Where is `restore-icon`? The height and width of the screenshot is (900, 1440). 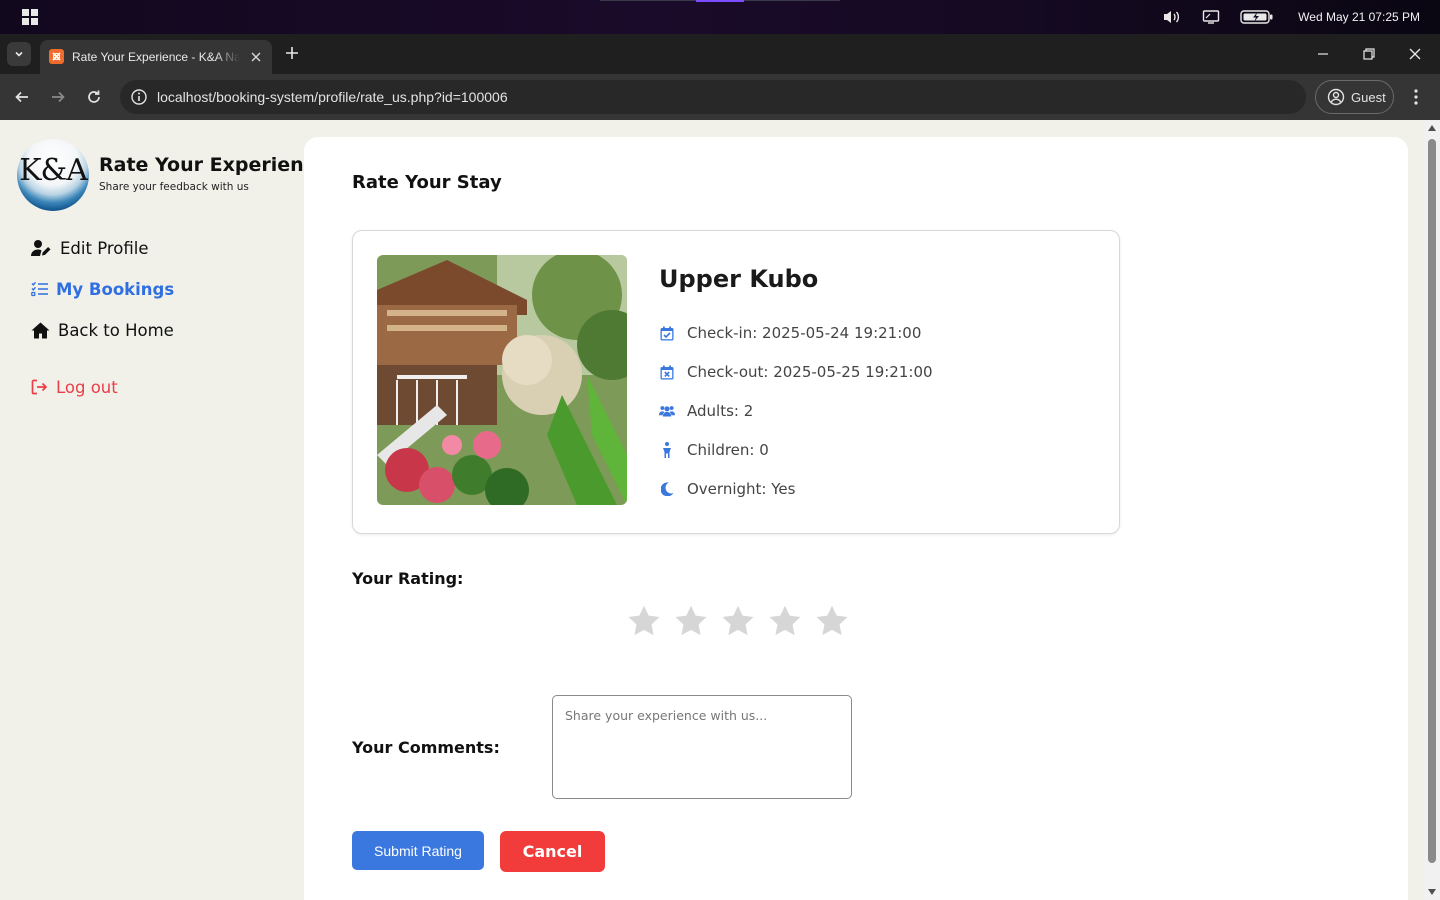
restore-icon is located at coordinates (1369, 54).